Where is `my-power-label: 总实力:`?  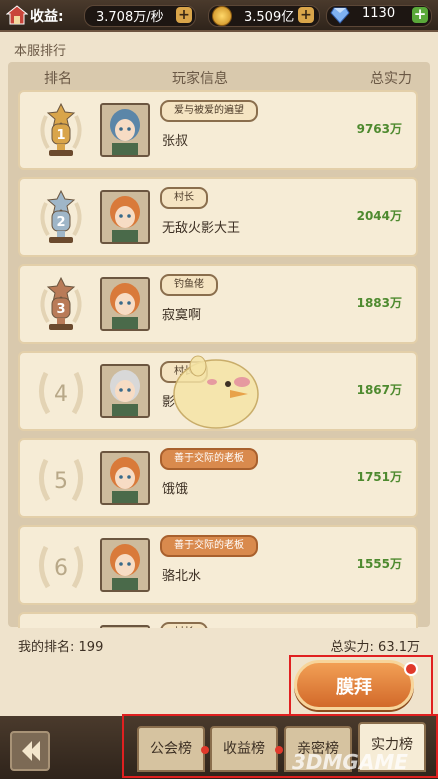
my-power-label: 总实力: is located at coordinates (352, 647).